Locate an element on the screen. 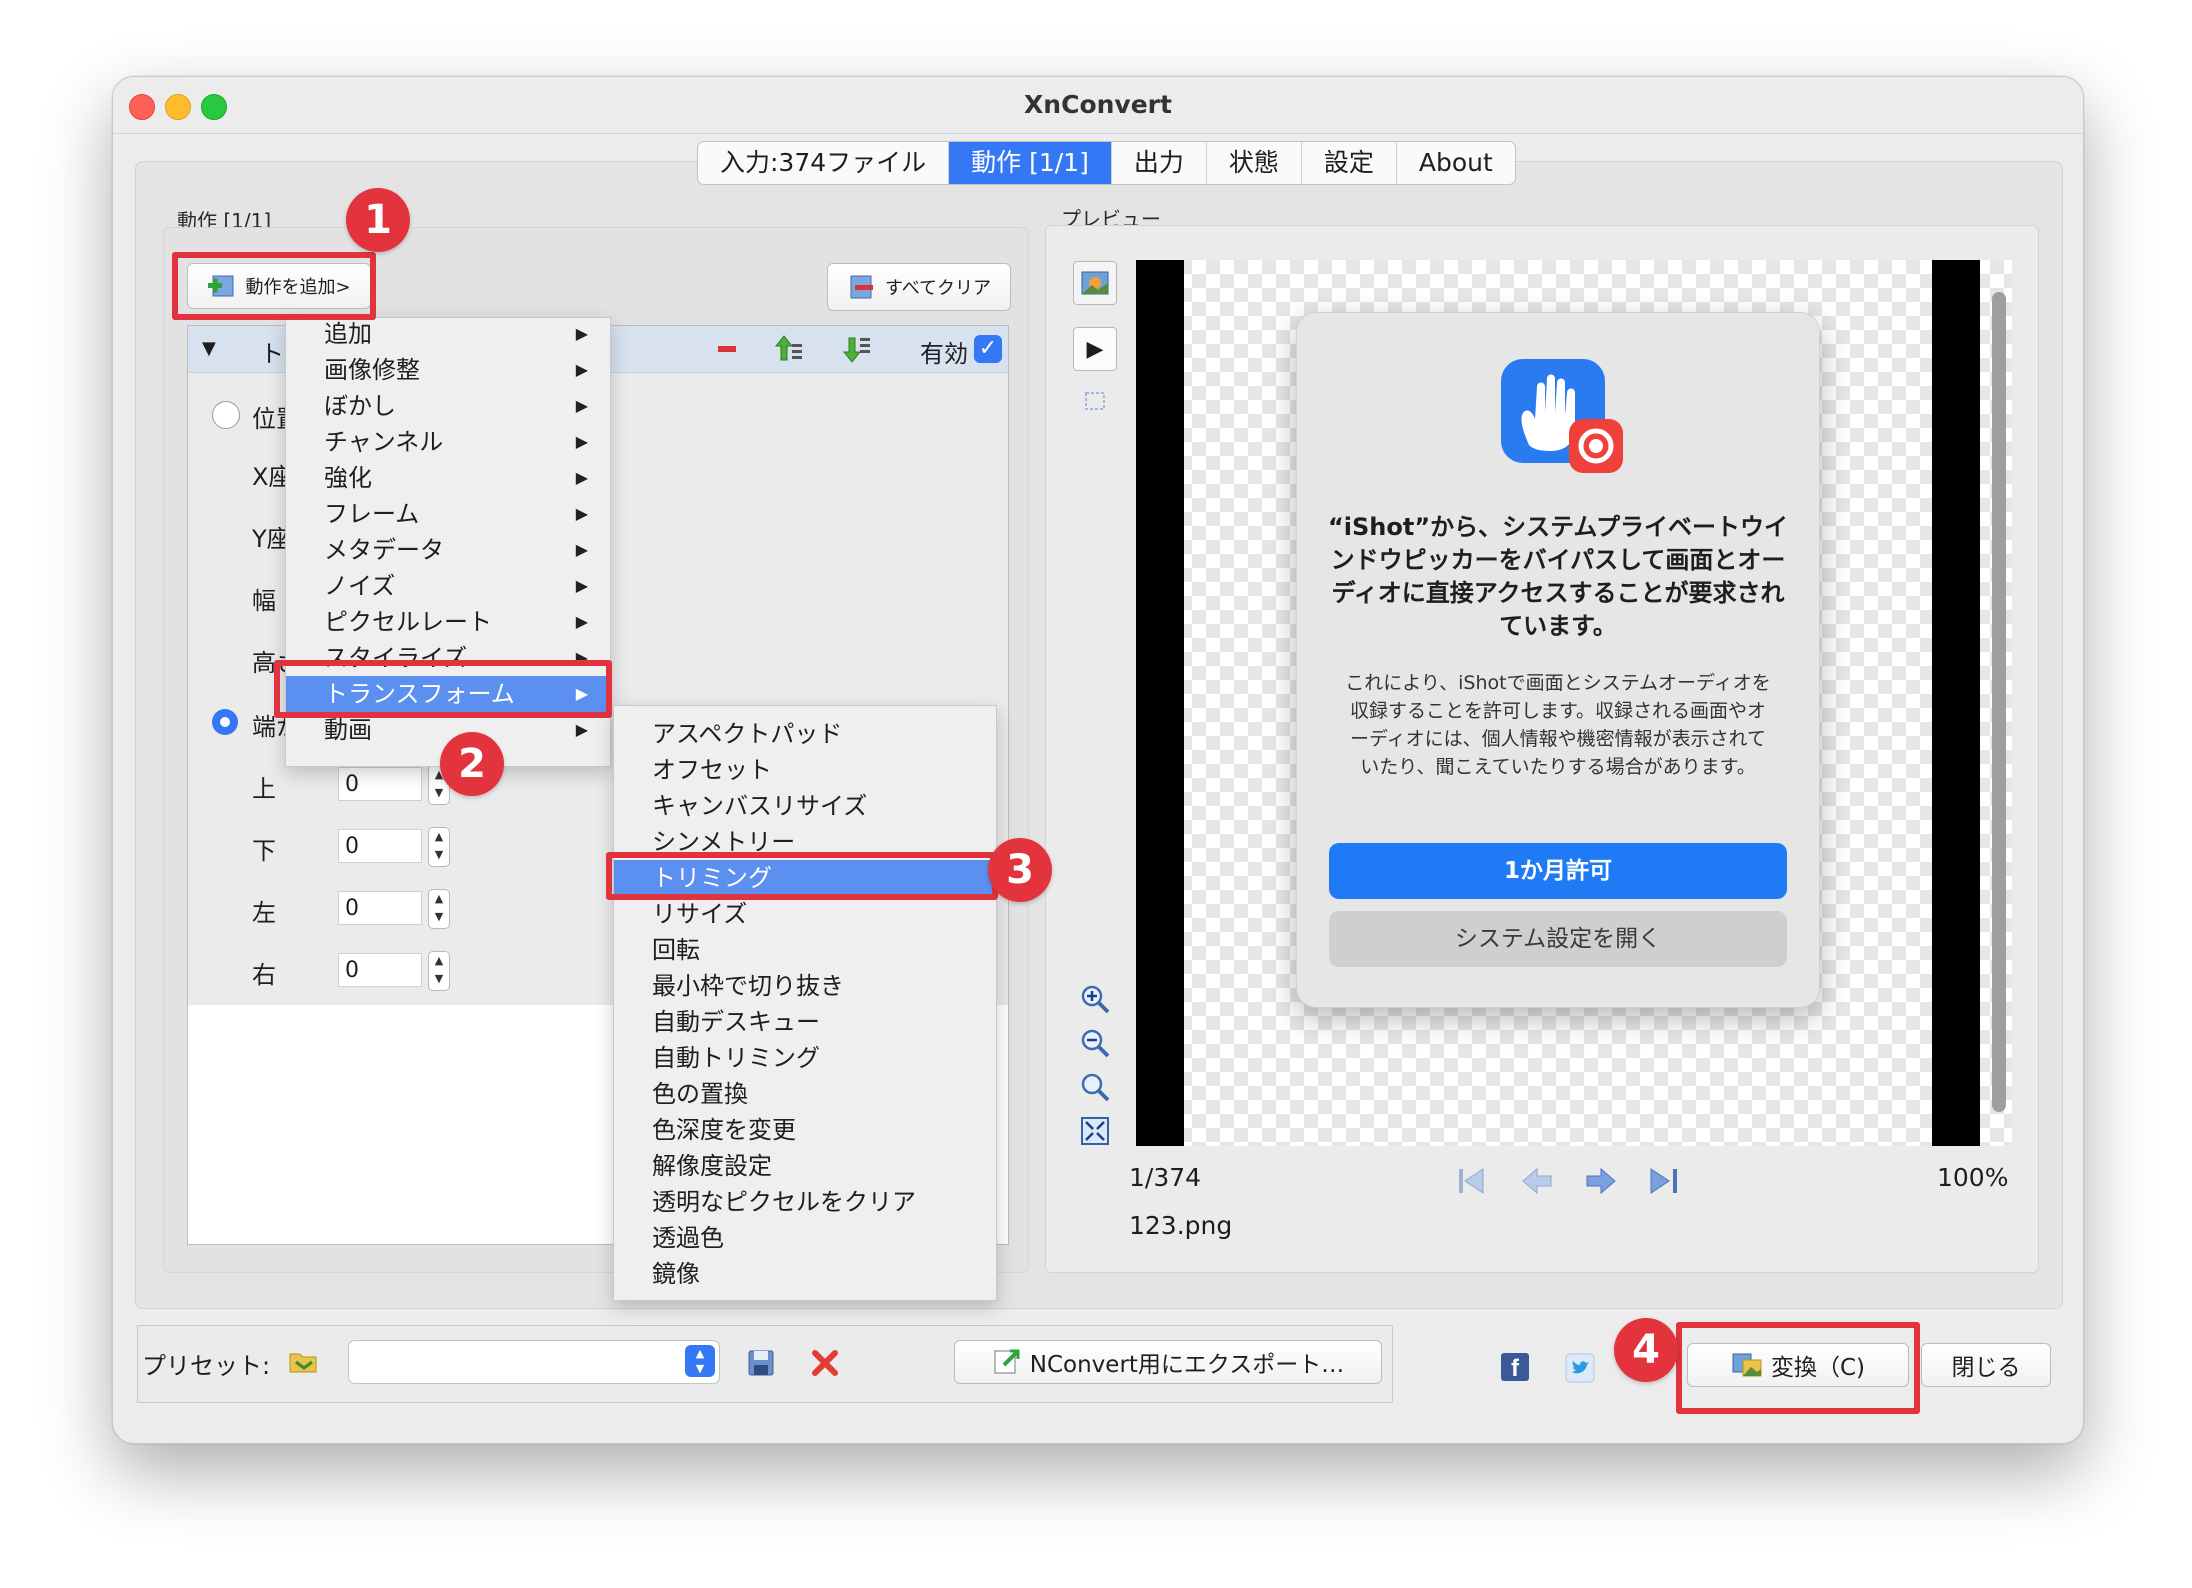 The width and height of the screenshot is (2192, 1588). image-counter: 1/374 is located at coordinates (1165, 1177).